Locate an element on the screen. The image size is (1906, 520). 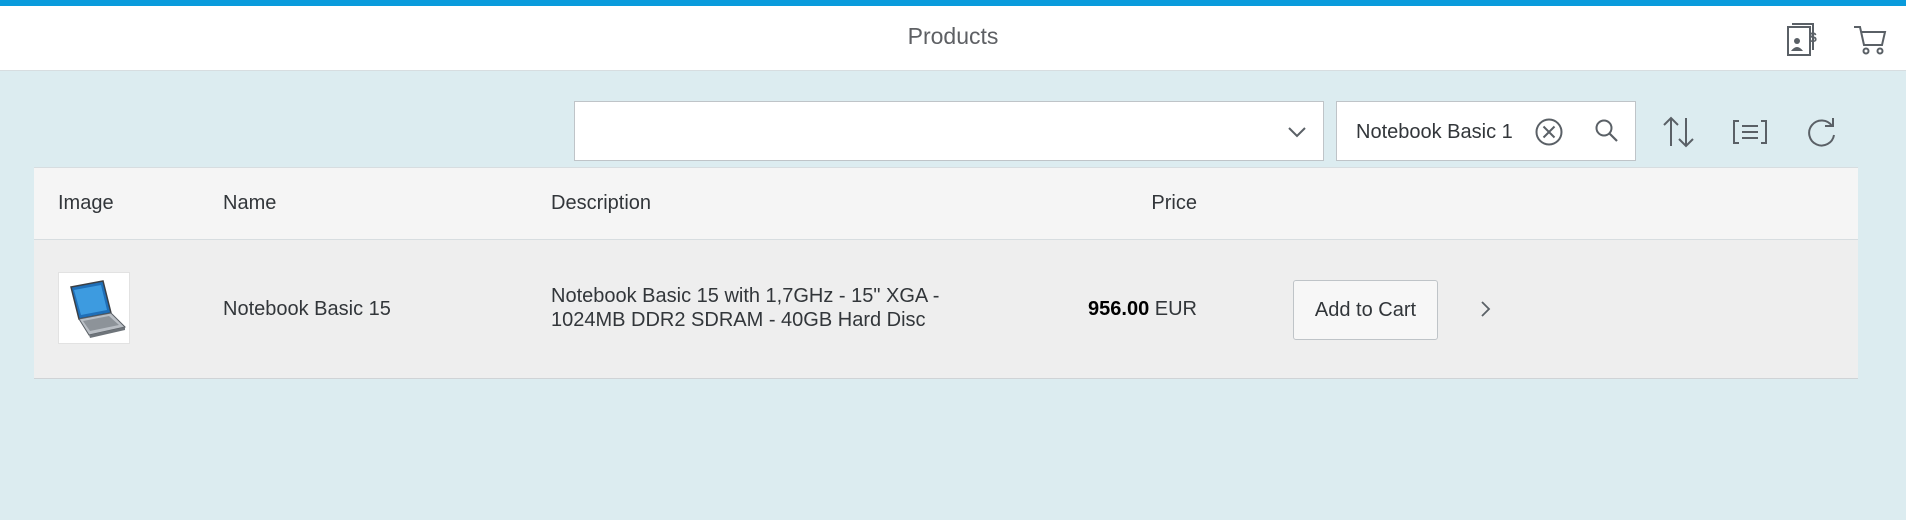
category-select is located at coordinates (949, 131).